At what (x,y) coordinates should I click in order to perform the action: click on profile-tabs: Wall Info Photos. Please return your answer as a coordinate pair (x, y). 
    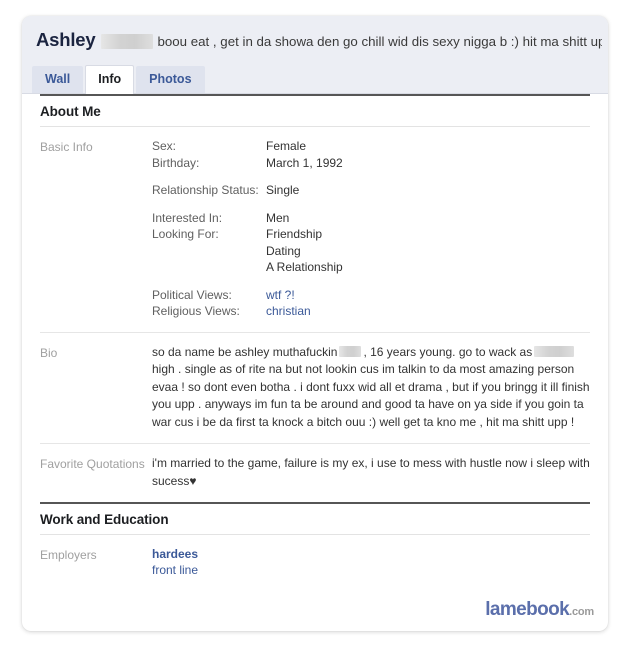
    Looking at the image, I should click on (119, 79).